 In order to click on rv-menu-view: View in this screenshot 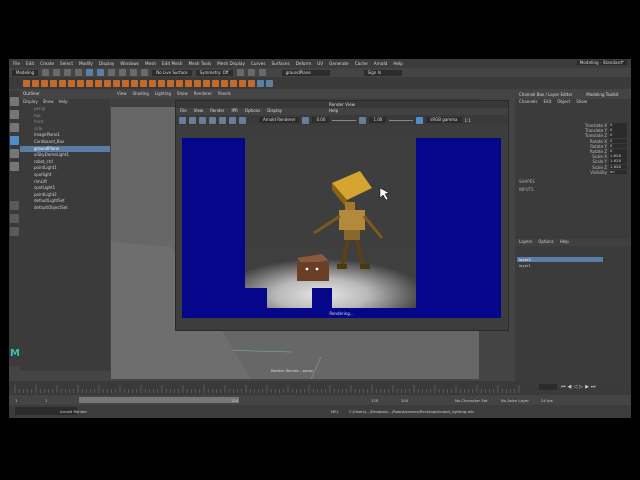, I will do `click(199, 111)`.